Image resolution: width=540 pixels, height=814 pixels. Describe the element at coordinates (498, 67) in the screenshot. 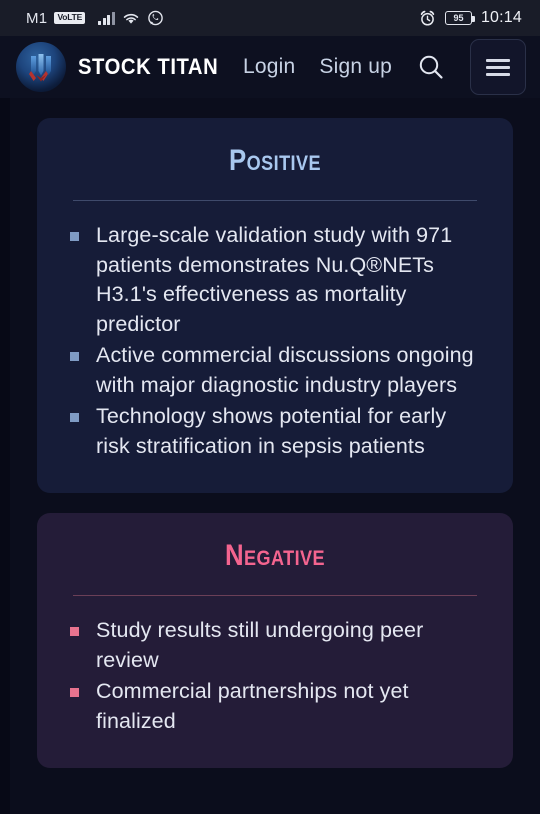

I see `hamburger-menu-icon` at that location.